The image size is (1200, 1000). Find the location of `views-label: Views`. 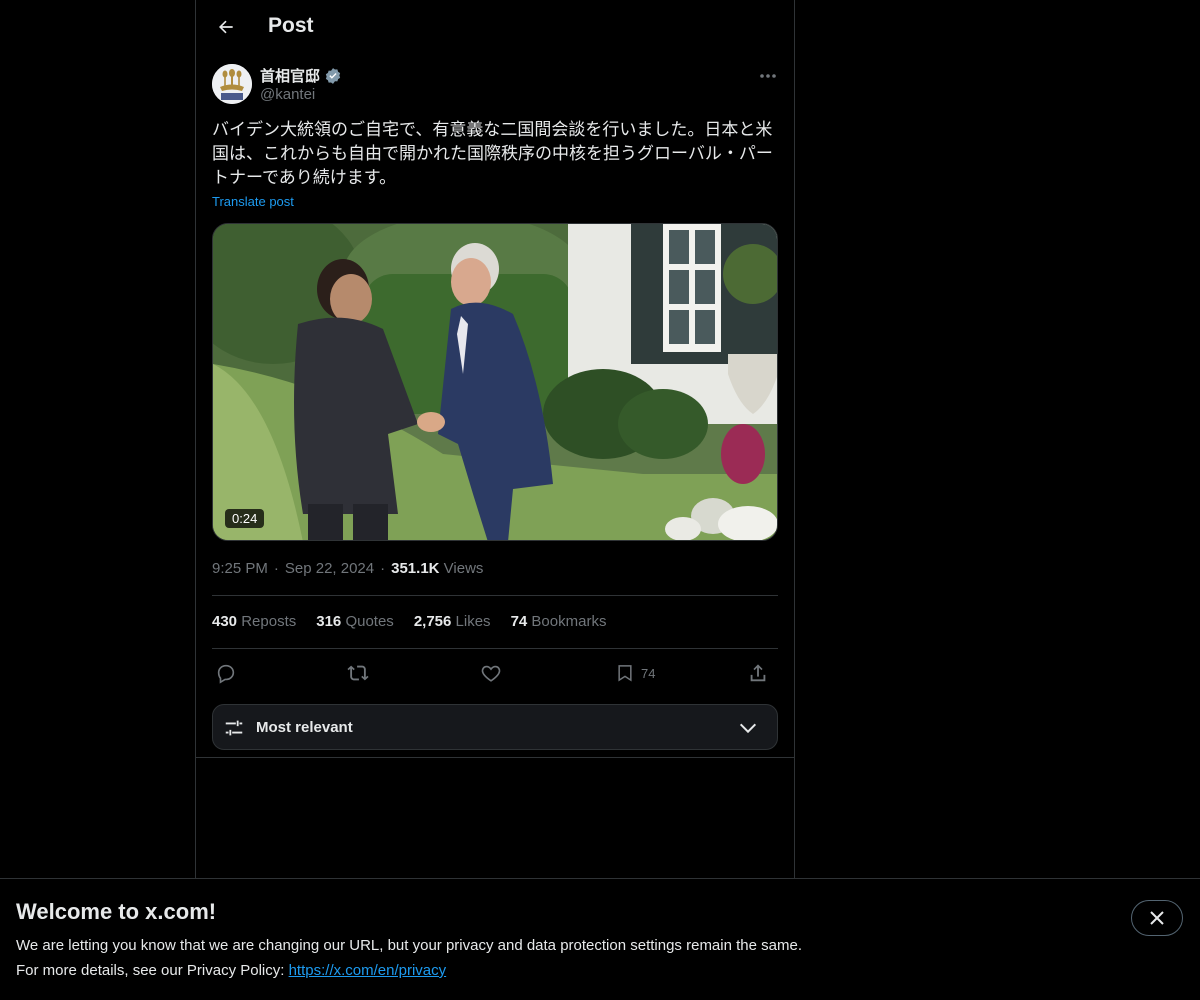

views-label: Views is located at coordinates (463, 568).